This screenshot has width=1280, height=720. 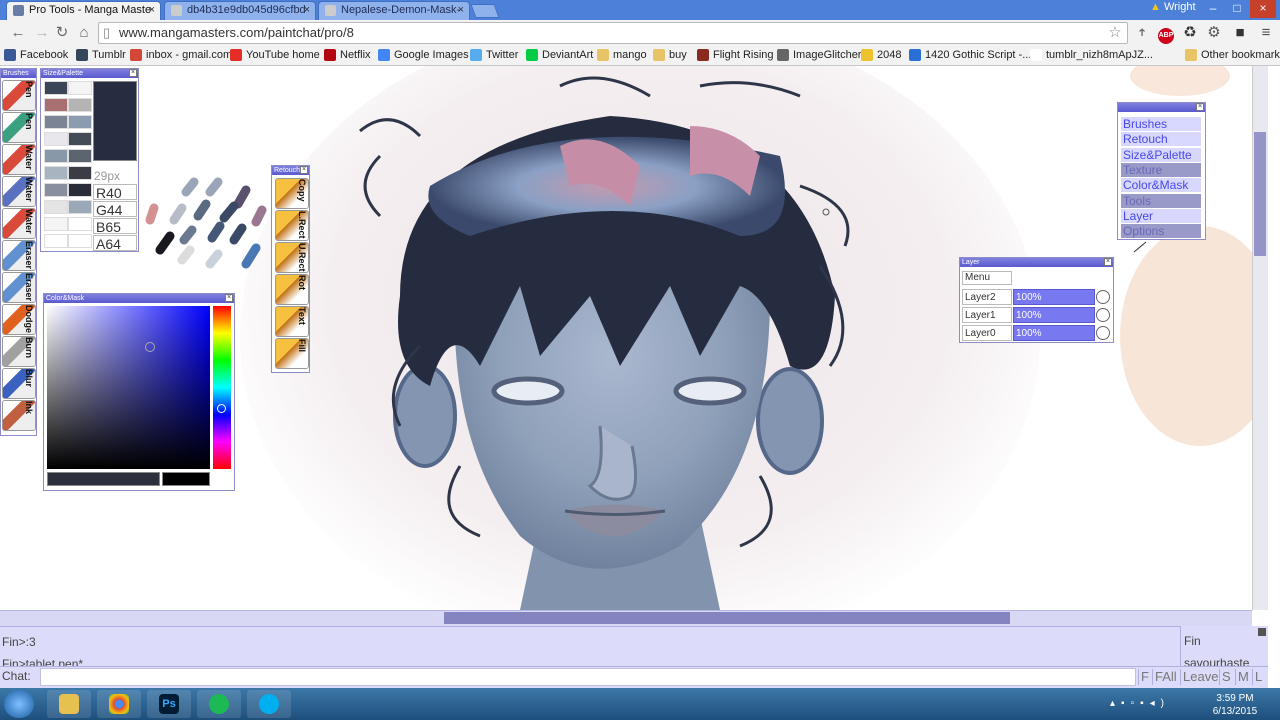 What do you see at coordinates (1232, 55) in the screenshot?
I see `bookmark-item: Other bookmarks` at bounding box center [1232, 55].